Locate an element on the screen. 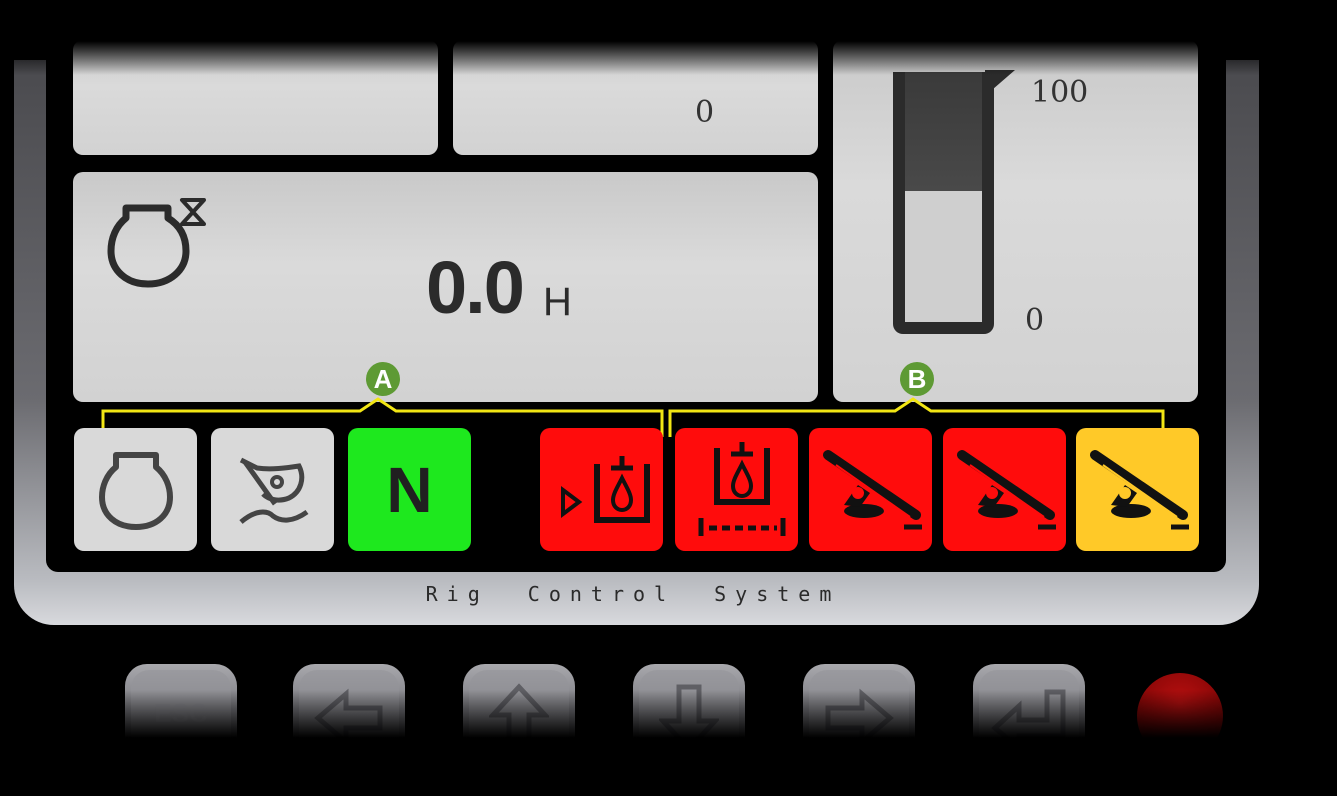 The image size is (1337, 796). coolant-icon is located at coordinates (273, 490).